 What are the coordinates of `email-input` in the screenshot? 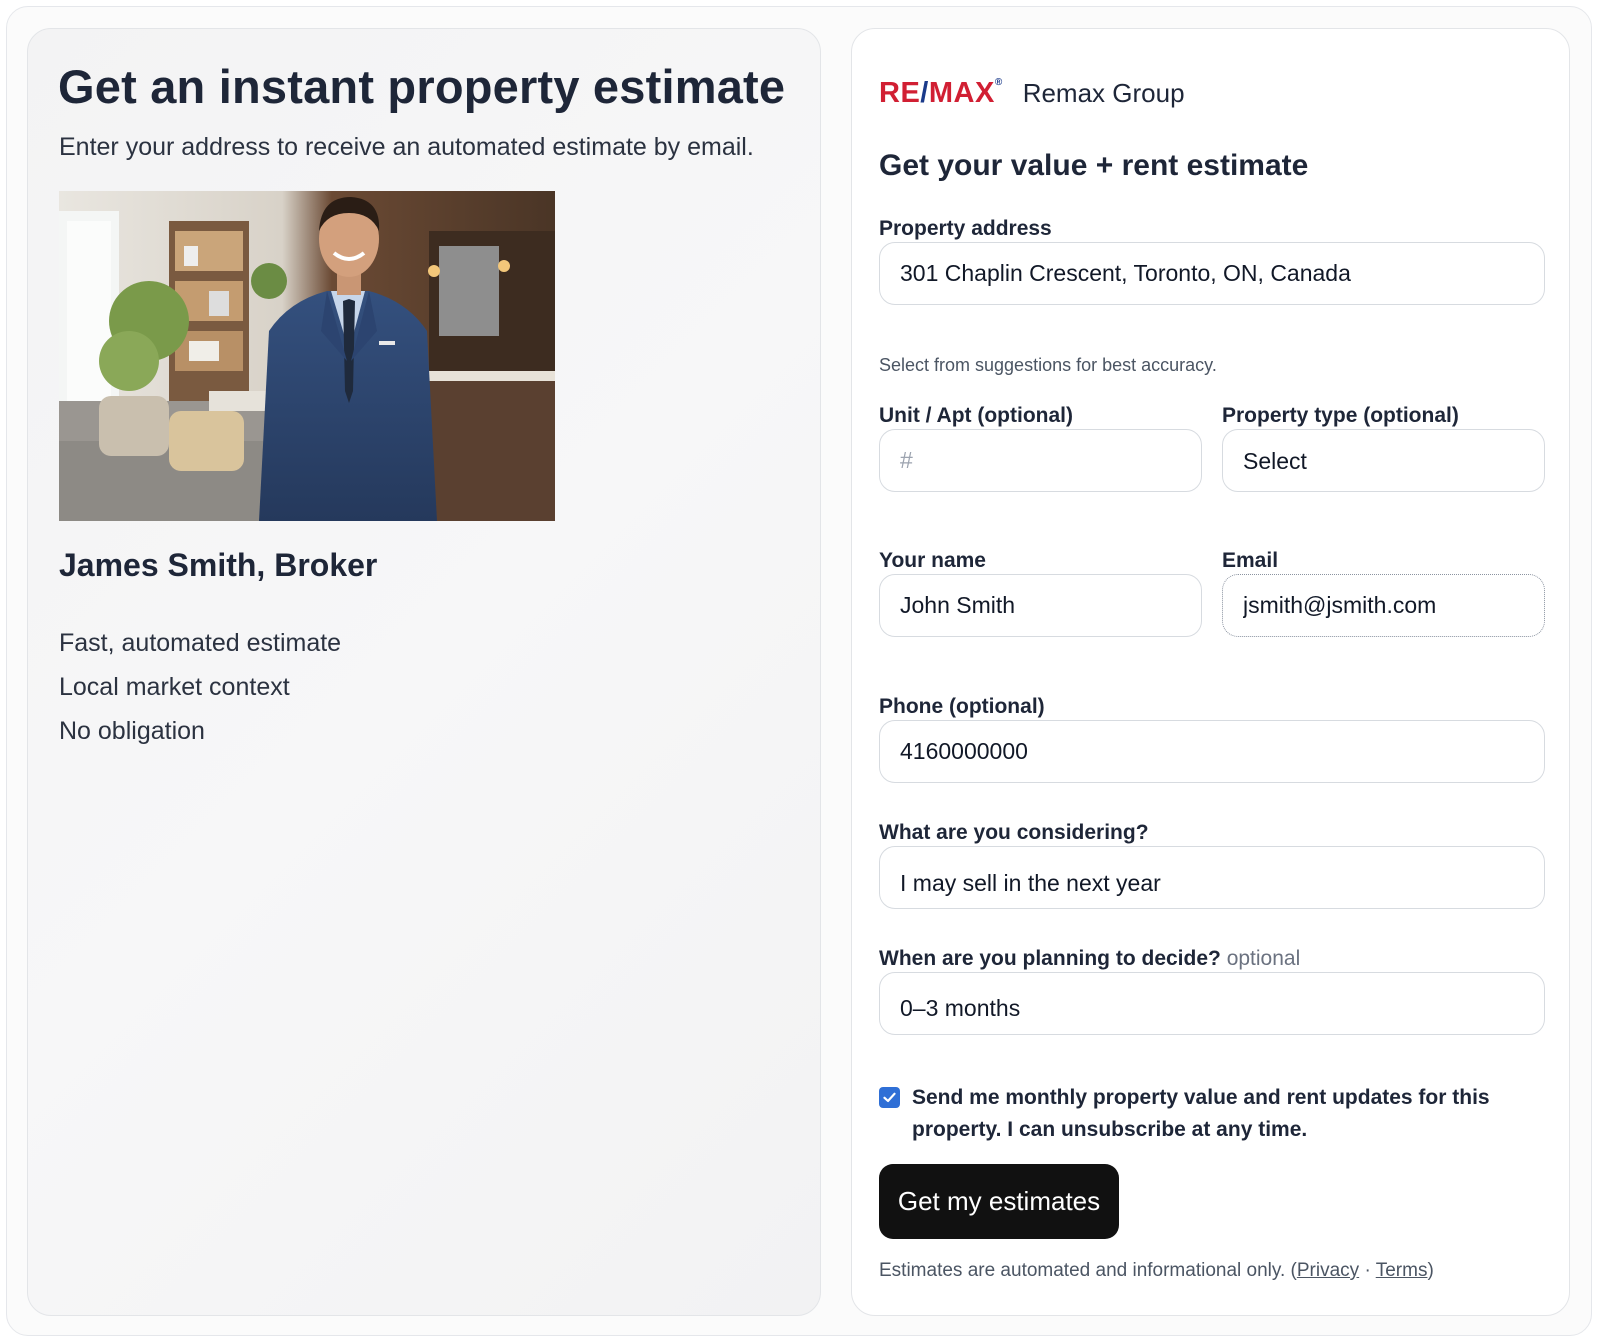 It's located at (1383, 605).